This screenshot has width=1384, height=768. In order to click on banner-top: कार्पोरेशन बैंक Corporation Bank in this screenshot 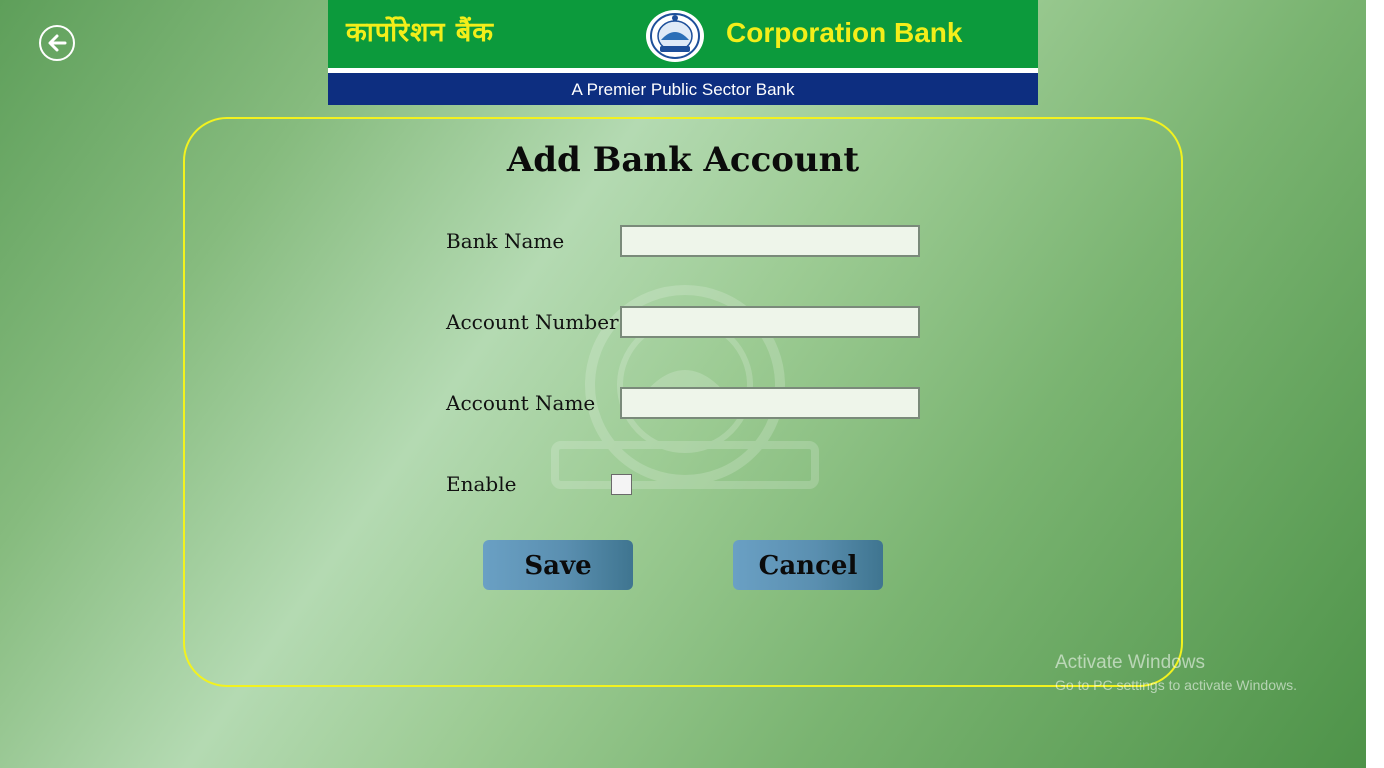, I will do `click(683, 34)`.